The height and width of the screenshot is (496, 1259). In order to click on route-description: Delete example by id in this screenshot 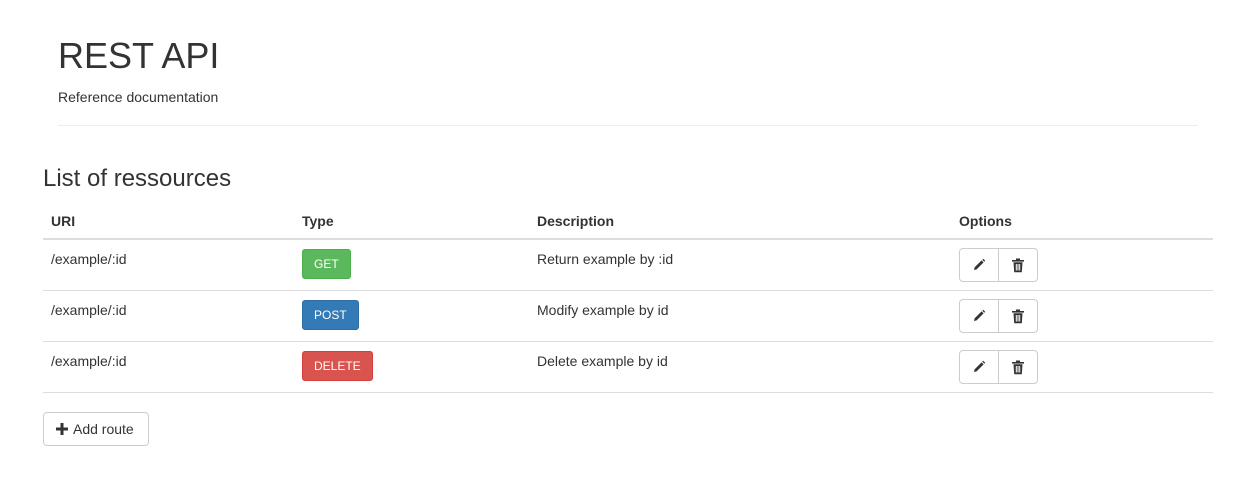, I will do `click(602, 361)`.